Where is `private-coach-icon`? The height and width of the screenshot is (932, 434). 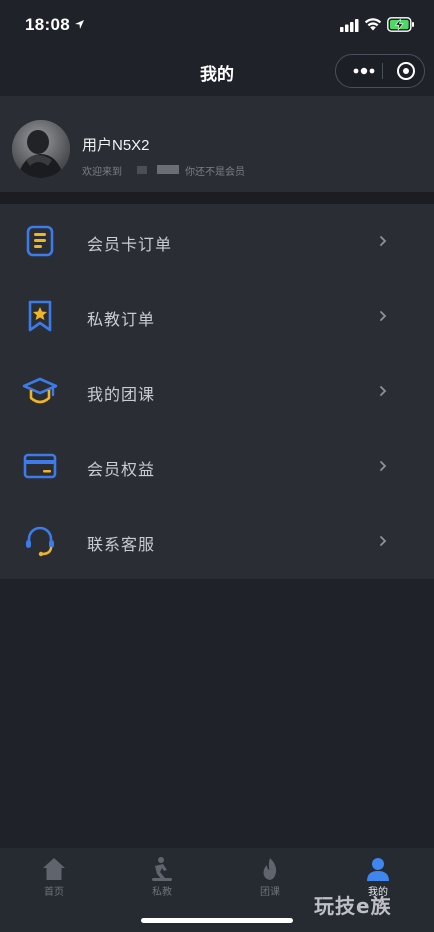 private-coach-icon is located at coordinates (162, 869).